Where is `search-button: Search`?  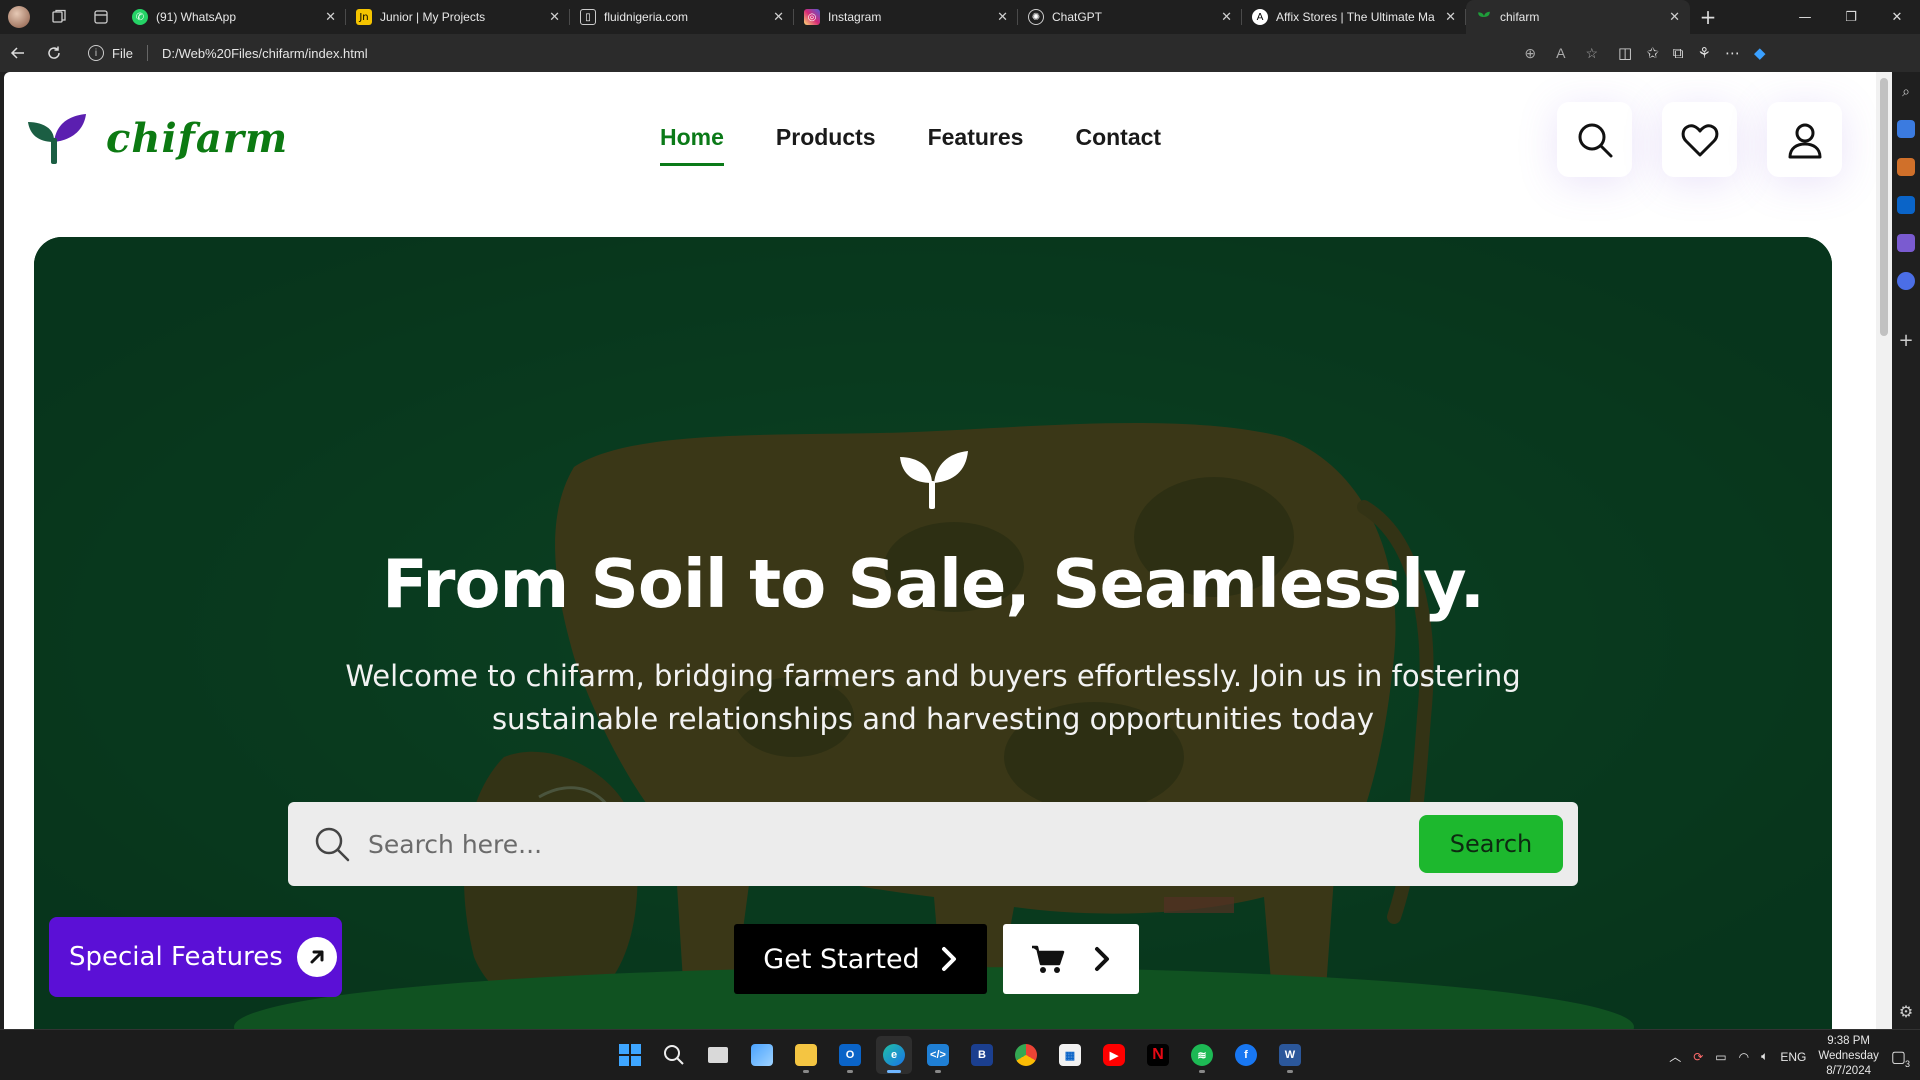
search-button: Search is located at coordinates (1491, 844).